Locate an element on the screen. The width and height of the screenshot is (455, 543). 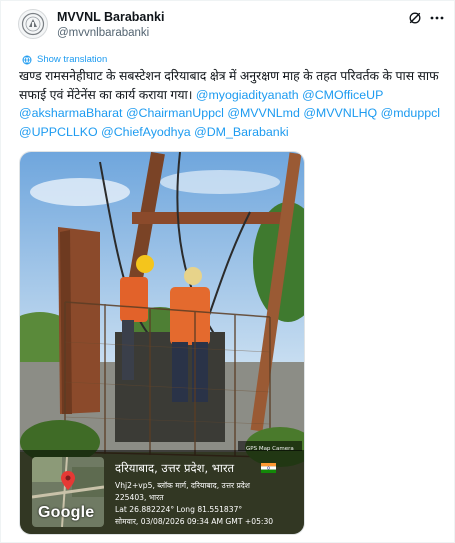
google-brand-label: Google is located at coordinates (66, 512).